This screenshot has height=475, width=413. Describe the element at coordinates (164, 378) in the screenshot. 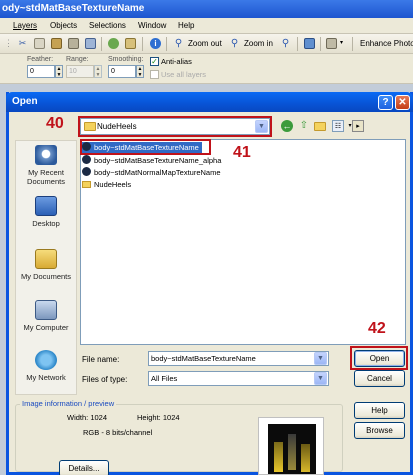

I see `files-of-type-value: All Files` at that location.